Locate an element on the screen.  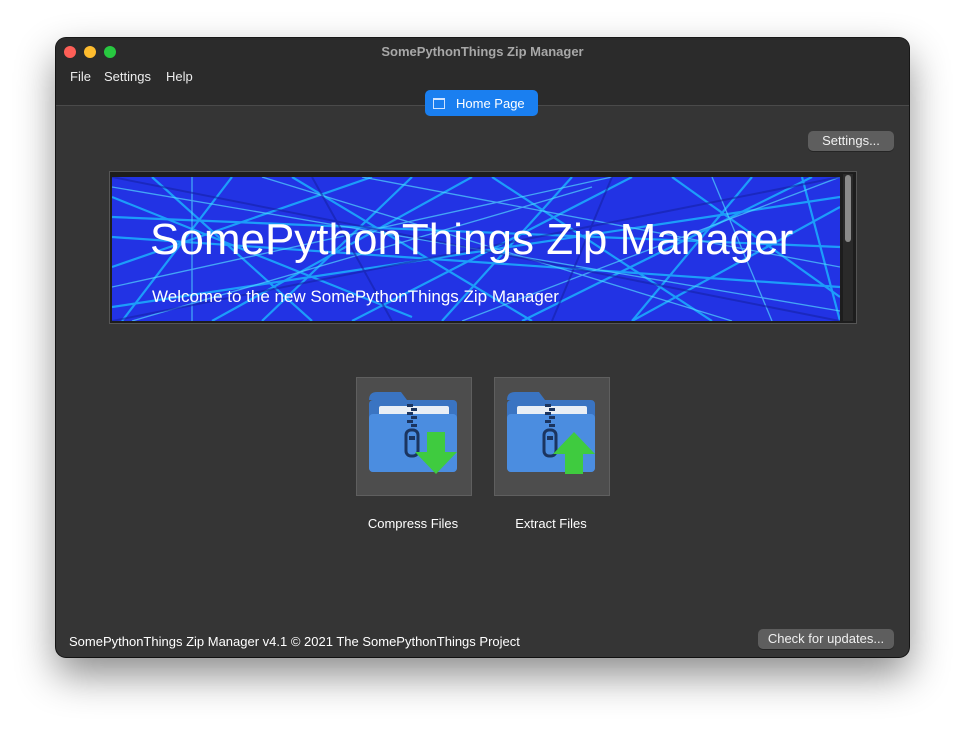
title-bar: SomePythonThings Zip Manager is located at coordinates (482, 51).